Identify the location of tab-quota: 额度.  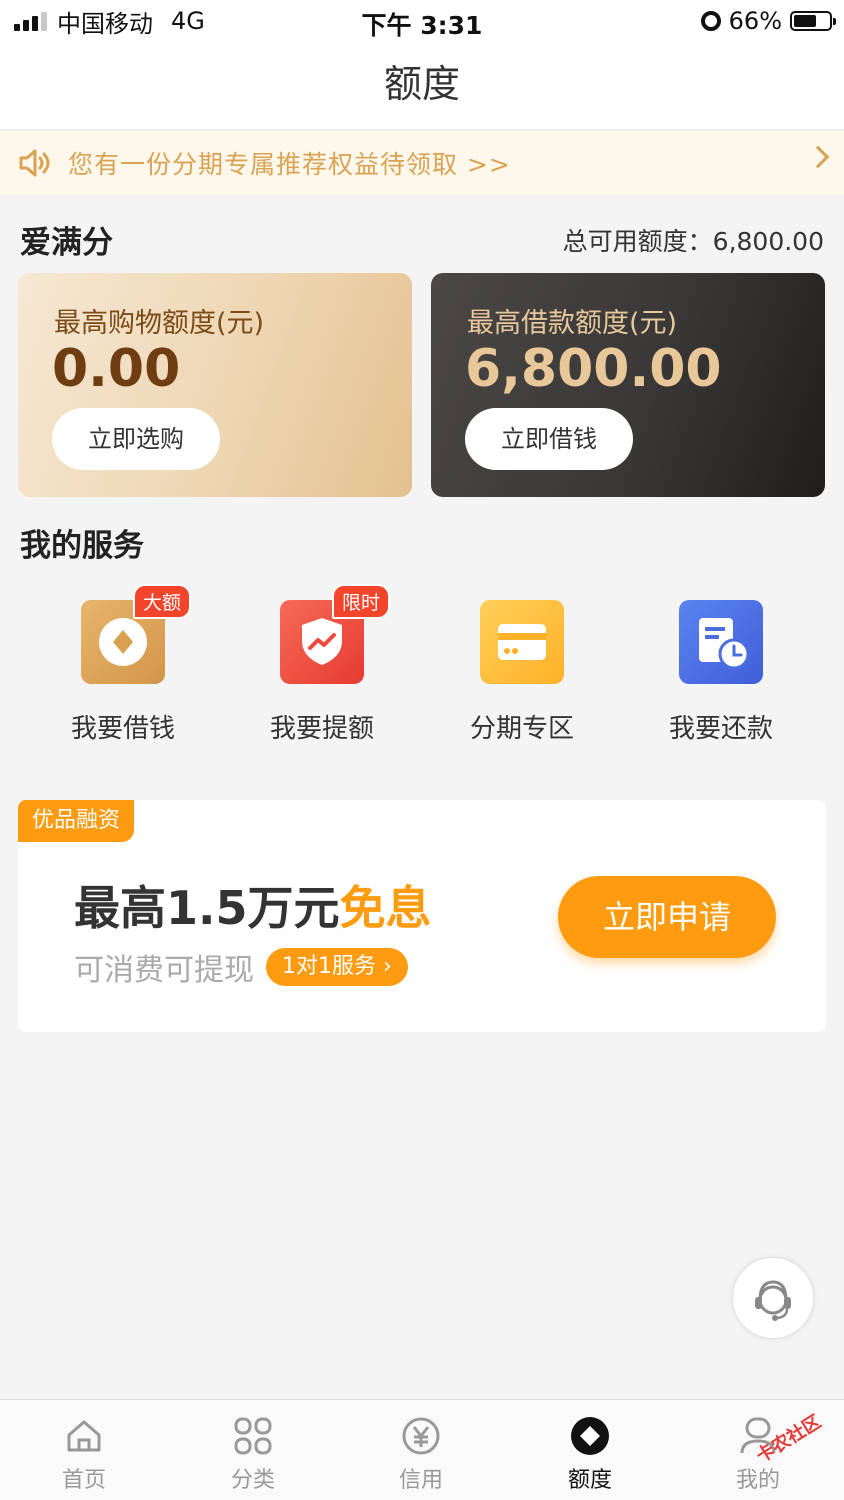
(590, 1454).